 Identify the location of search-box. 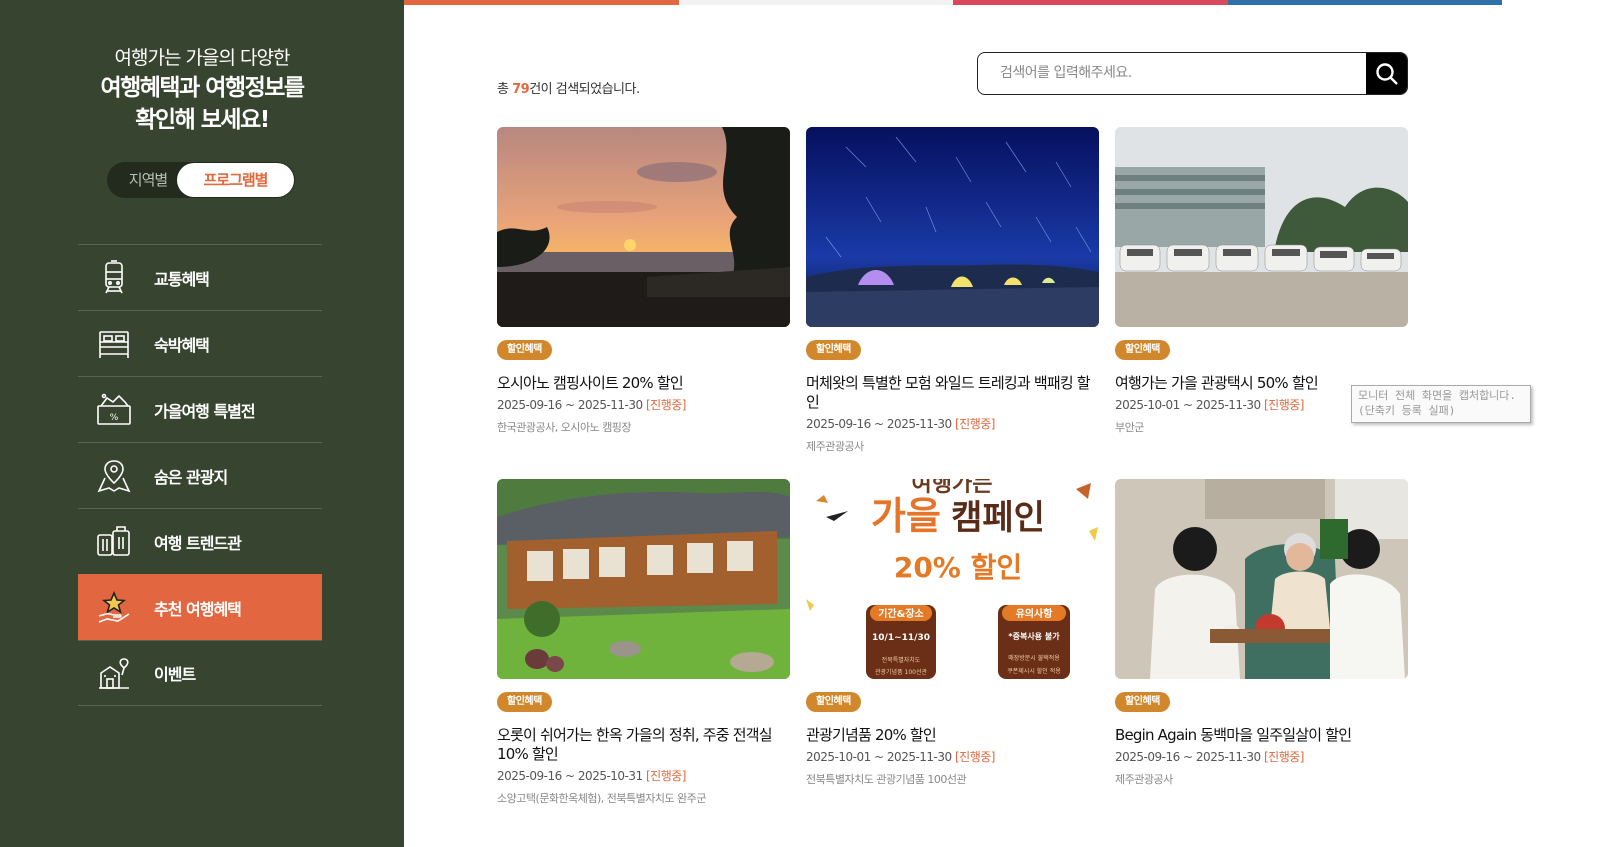
(1192, 73).